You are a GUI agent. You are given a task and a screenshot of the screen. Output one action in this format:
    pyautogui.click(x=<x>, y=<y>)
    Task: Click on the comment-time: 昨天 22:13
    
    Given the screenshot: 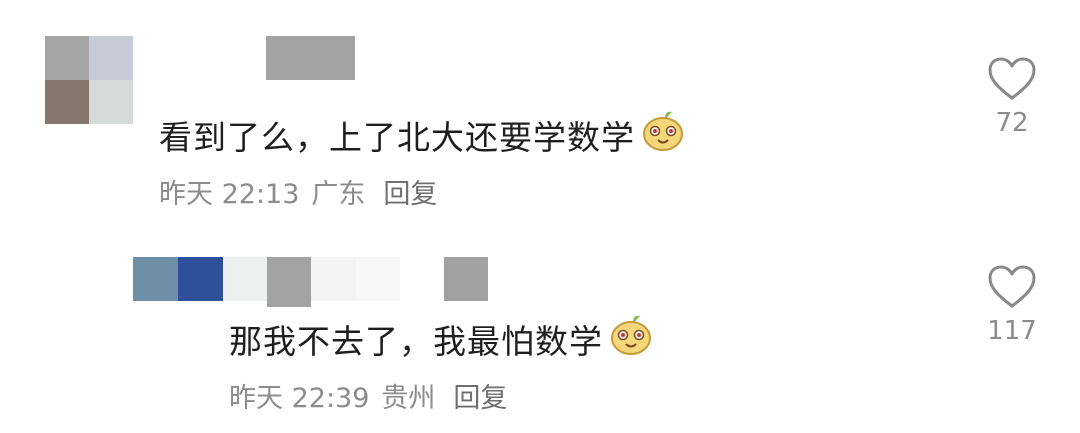 What is the action you would take?
    pyautogui.click(x=229, y=194)
    